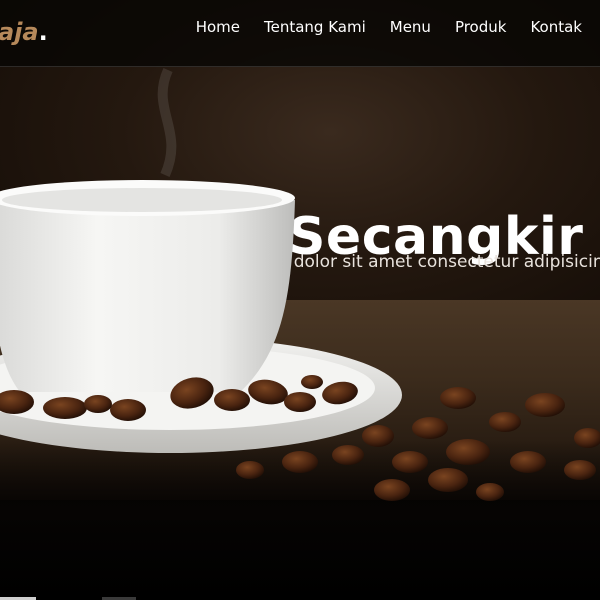  Describe the element at coordinates (481, 27) in the screenshot. I see `nav-link-produk: Produk` at that location.